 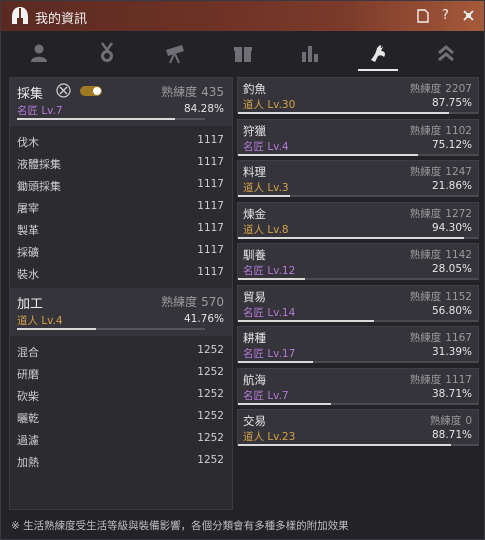 I want to click on rank-label: 道人 Lv.4, so click(x=40, y=321).